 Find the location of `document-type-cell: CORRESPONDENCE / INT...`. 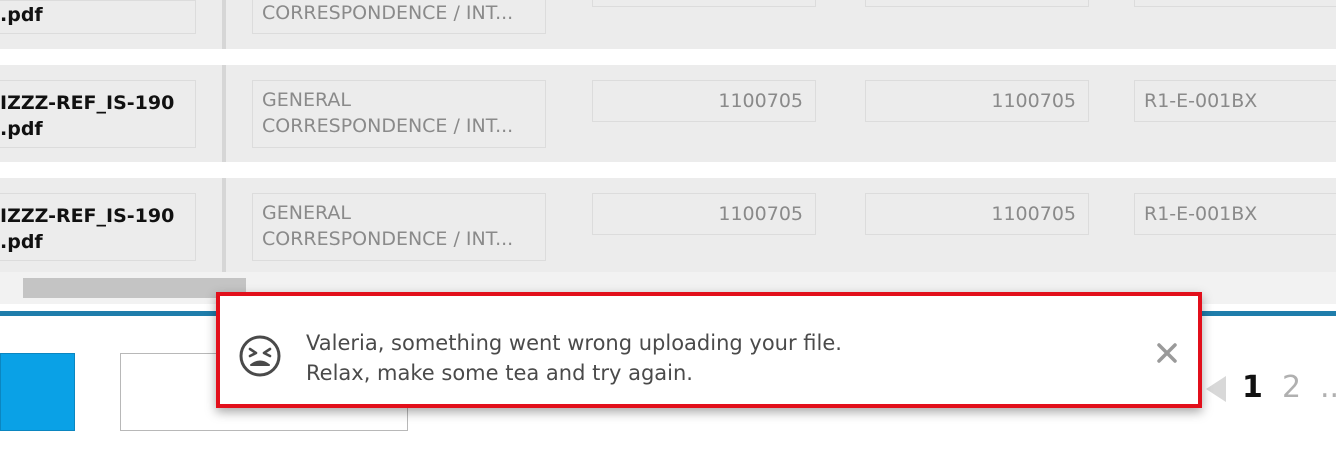

document-type-cell: CORRESPONDENCE / INT... is located at coordinates (399, 17).